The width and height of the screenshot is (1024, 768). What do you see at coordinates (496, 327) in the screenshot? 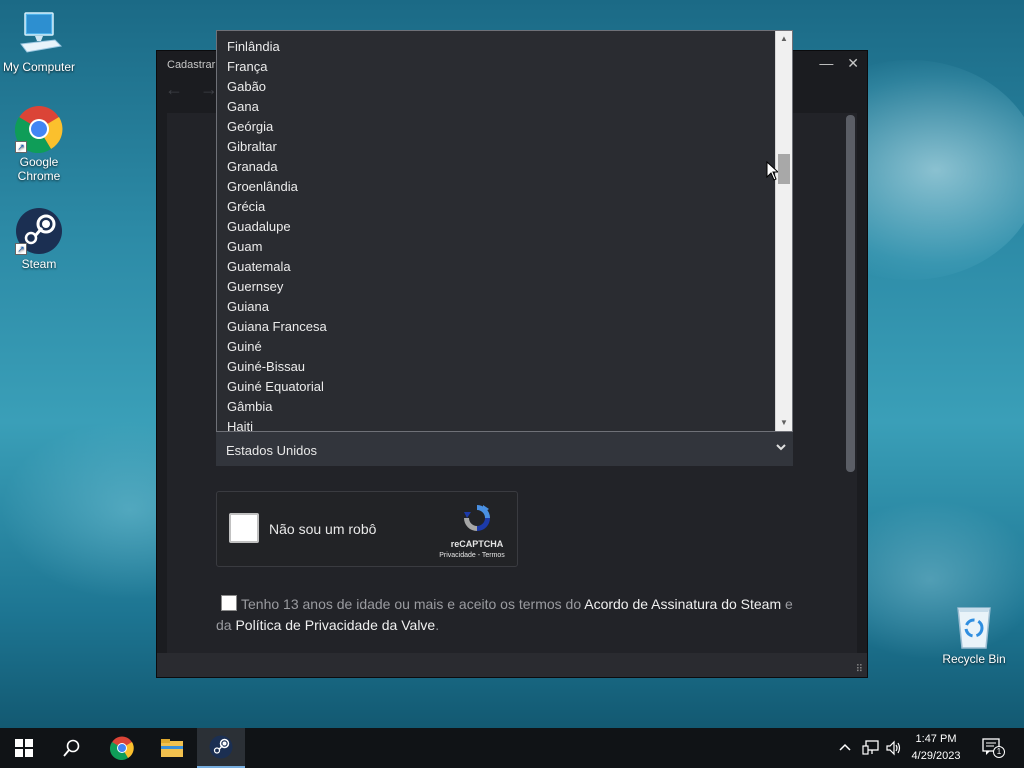
I see `list-item: Guiana Francesa` at bounding box center [496, 327].